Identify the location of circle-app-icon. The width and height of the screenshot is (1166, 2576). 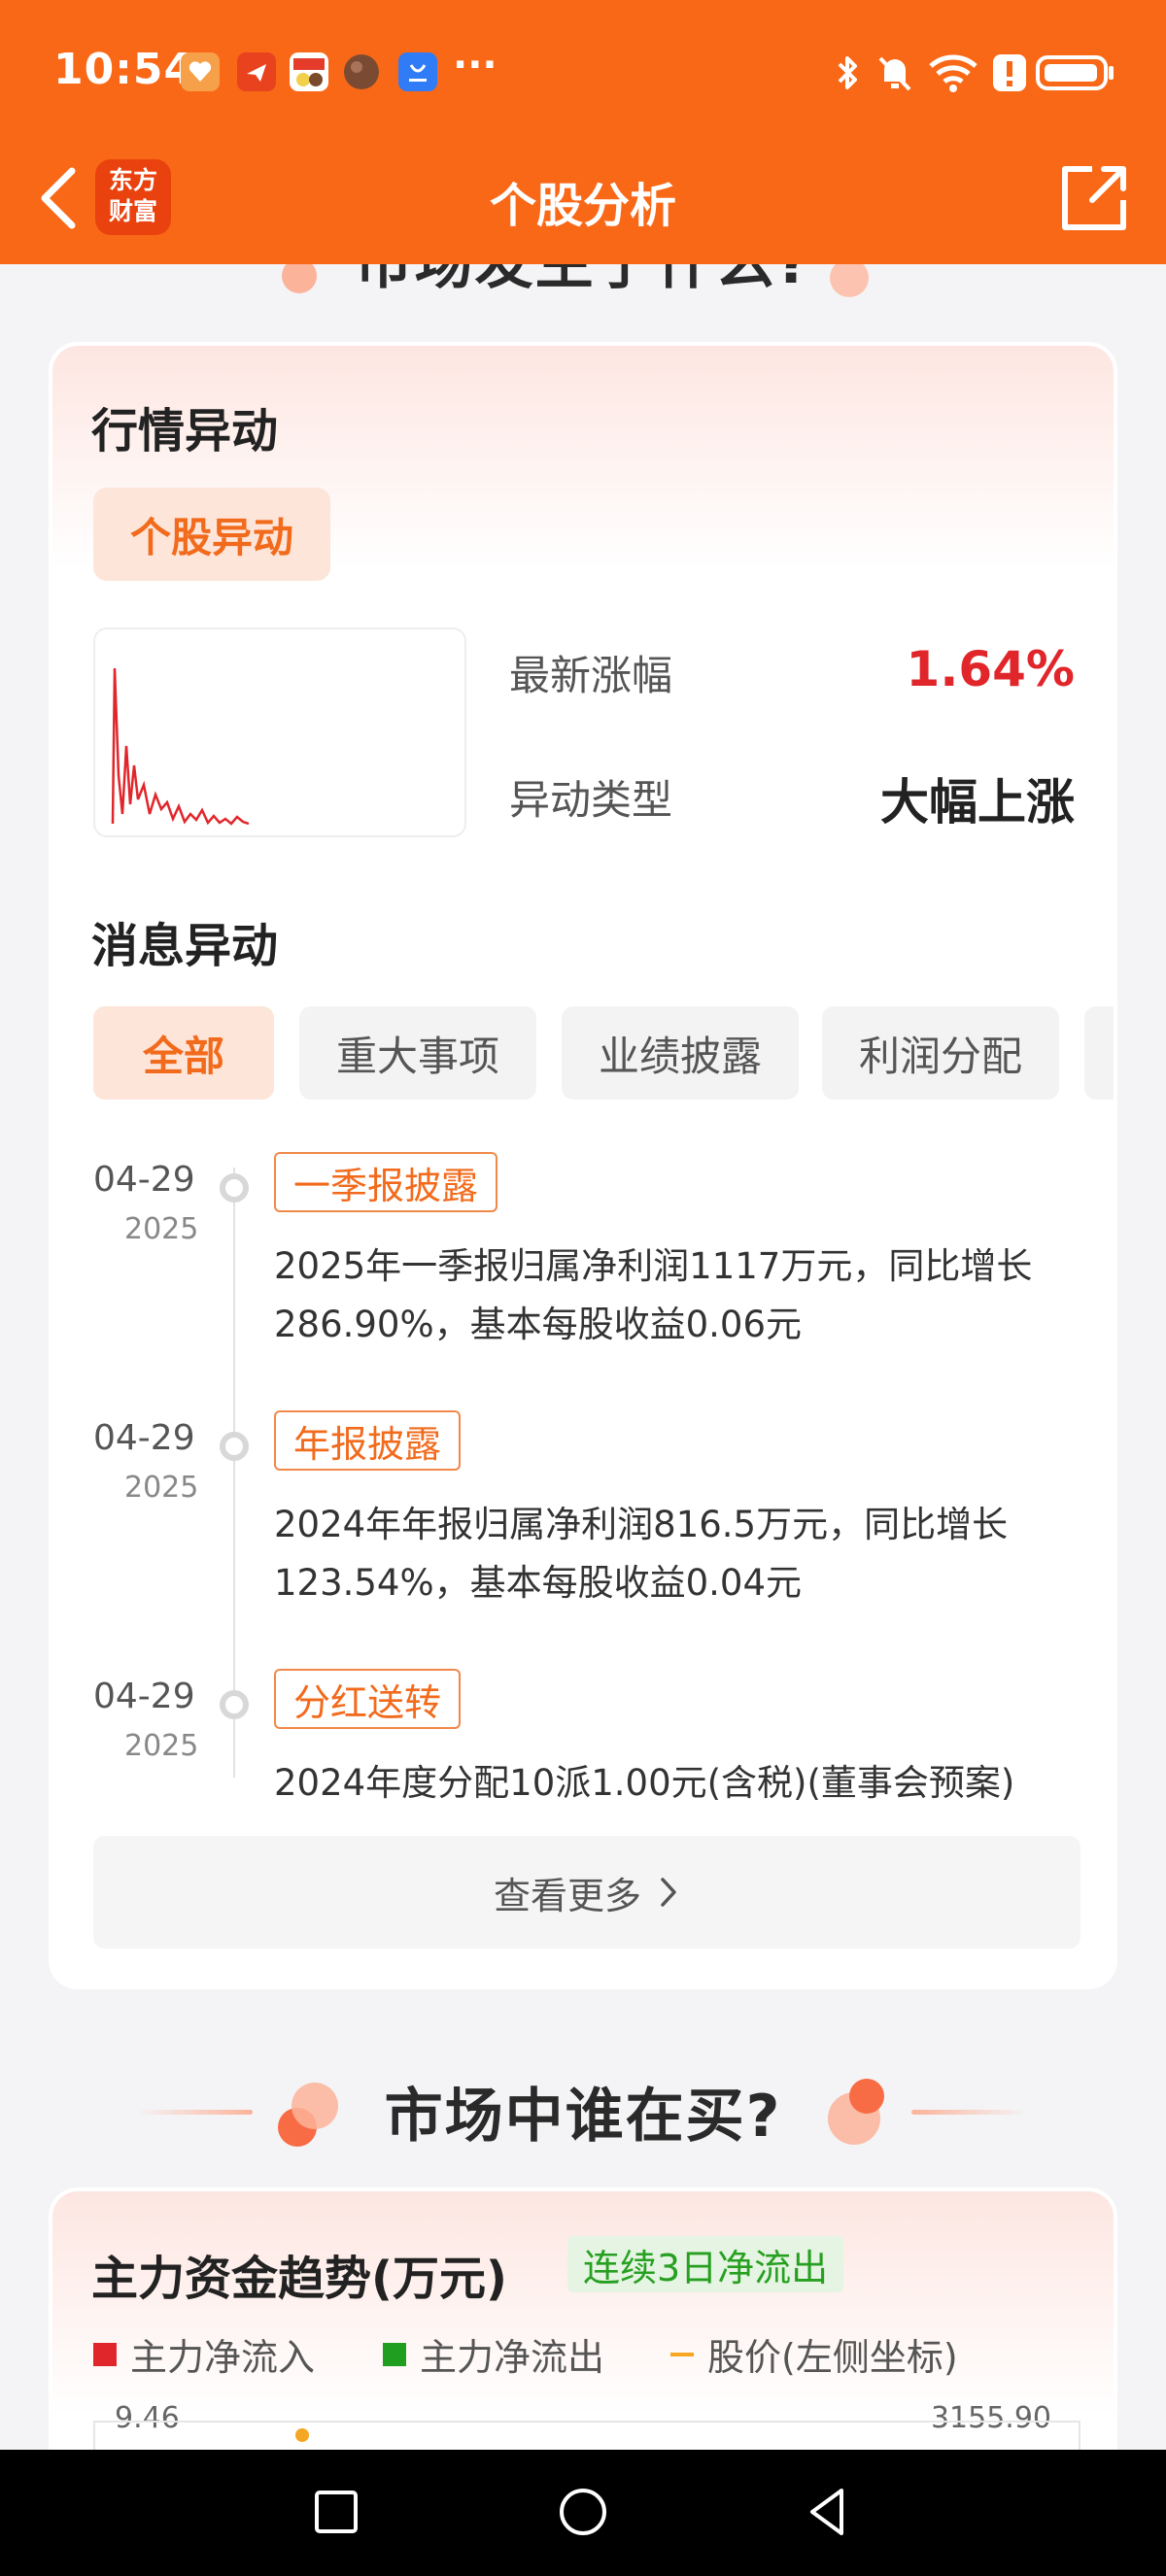
(361, 71).